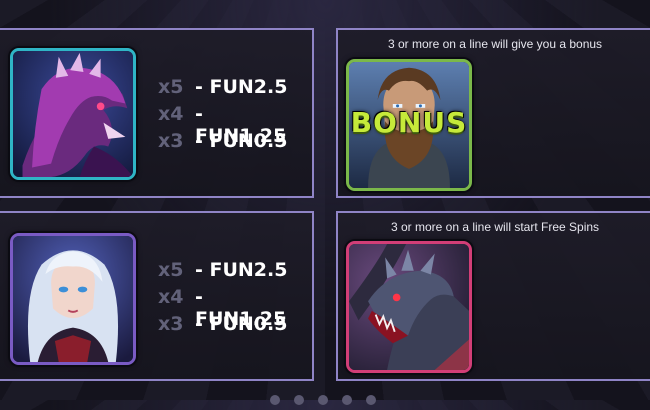  What do you see at coordinates (73, 114) in the screenshot?
I see `purple-dragon-icon` at bounding box center [73, 114].